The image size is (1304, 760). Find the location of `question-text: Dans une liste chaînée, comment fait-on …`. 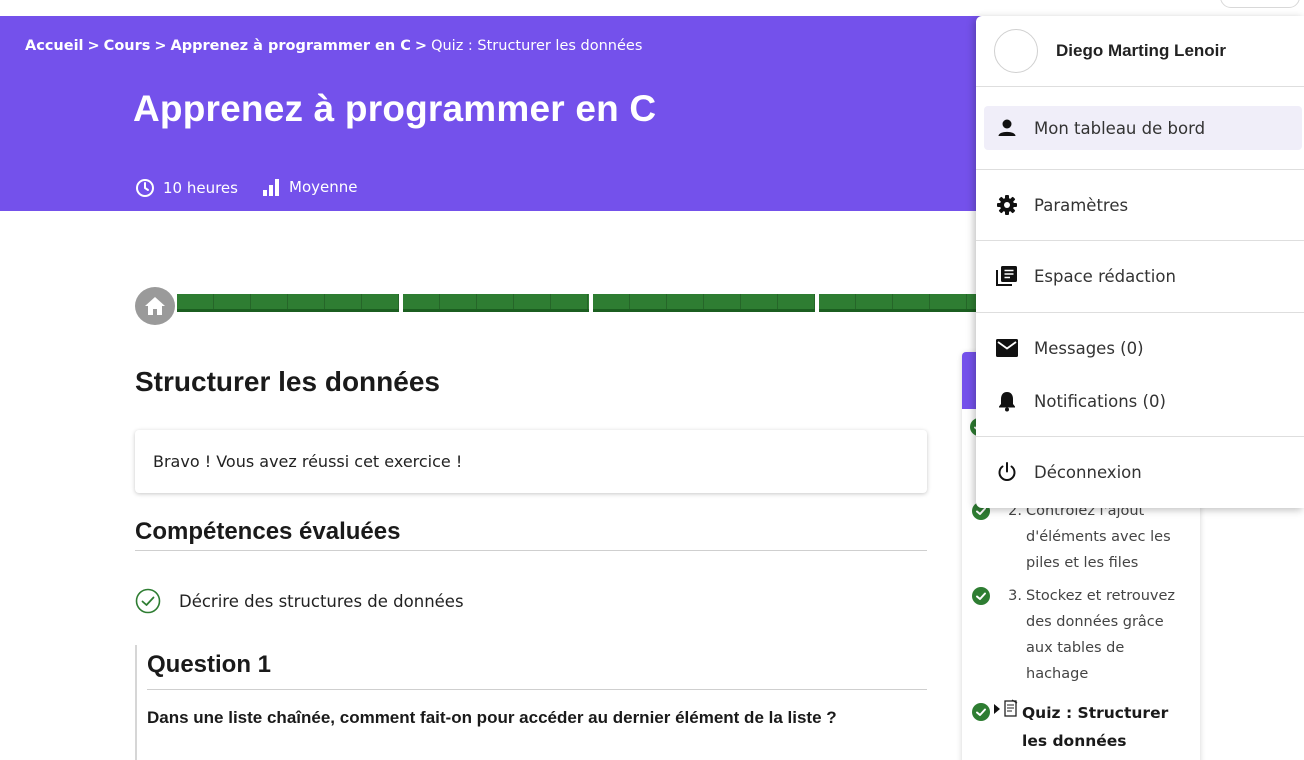

question-text: Dans une liste chaînée, comment fait-on … is located at coordinates (492, 717).